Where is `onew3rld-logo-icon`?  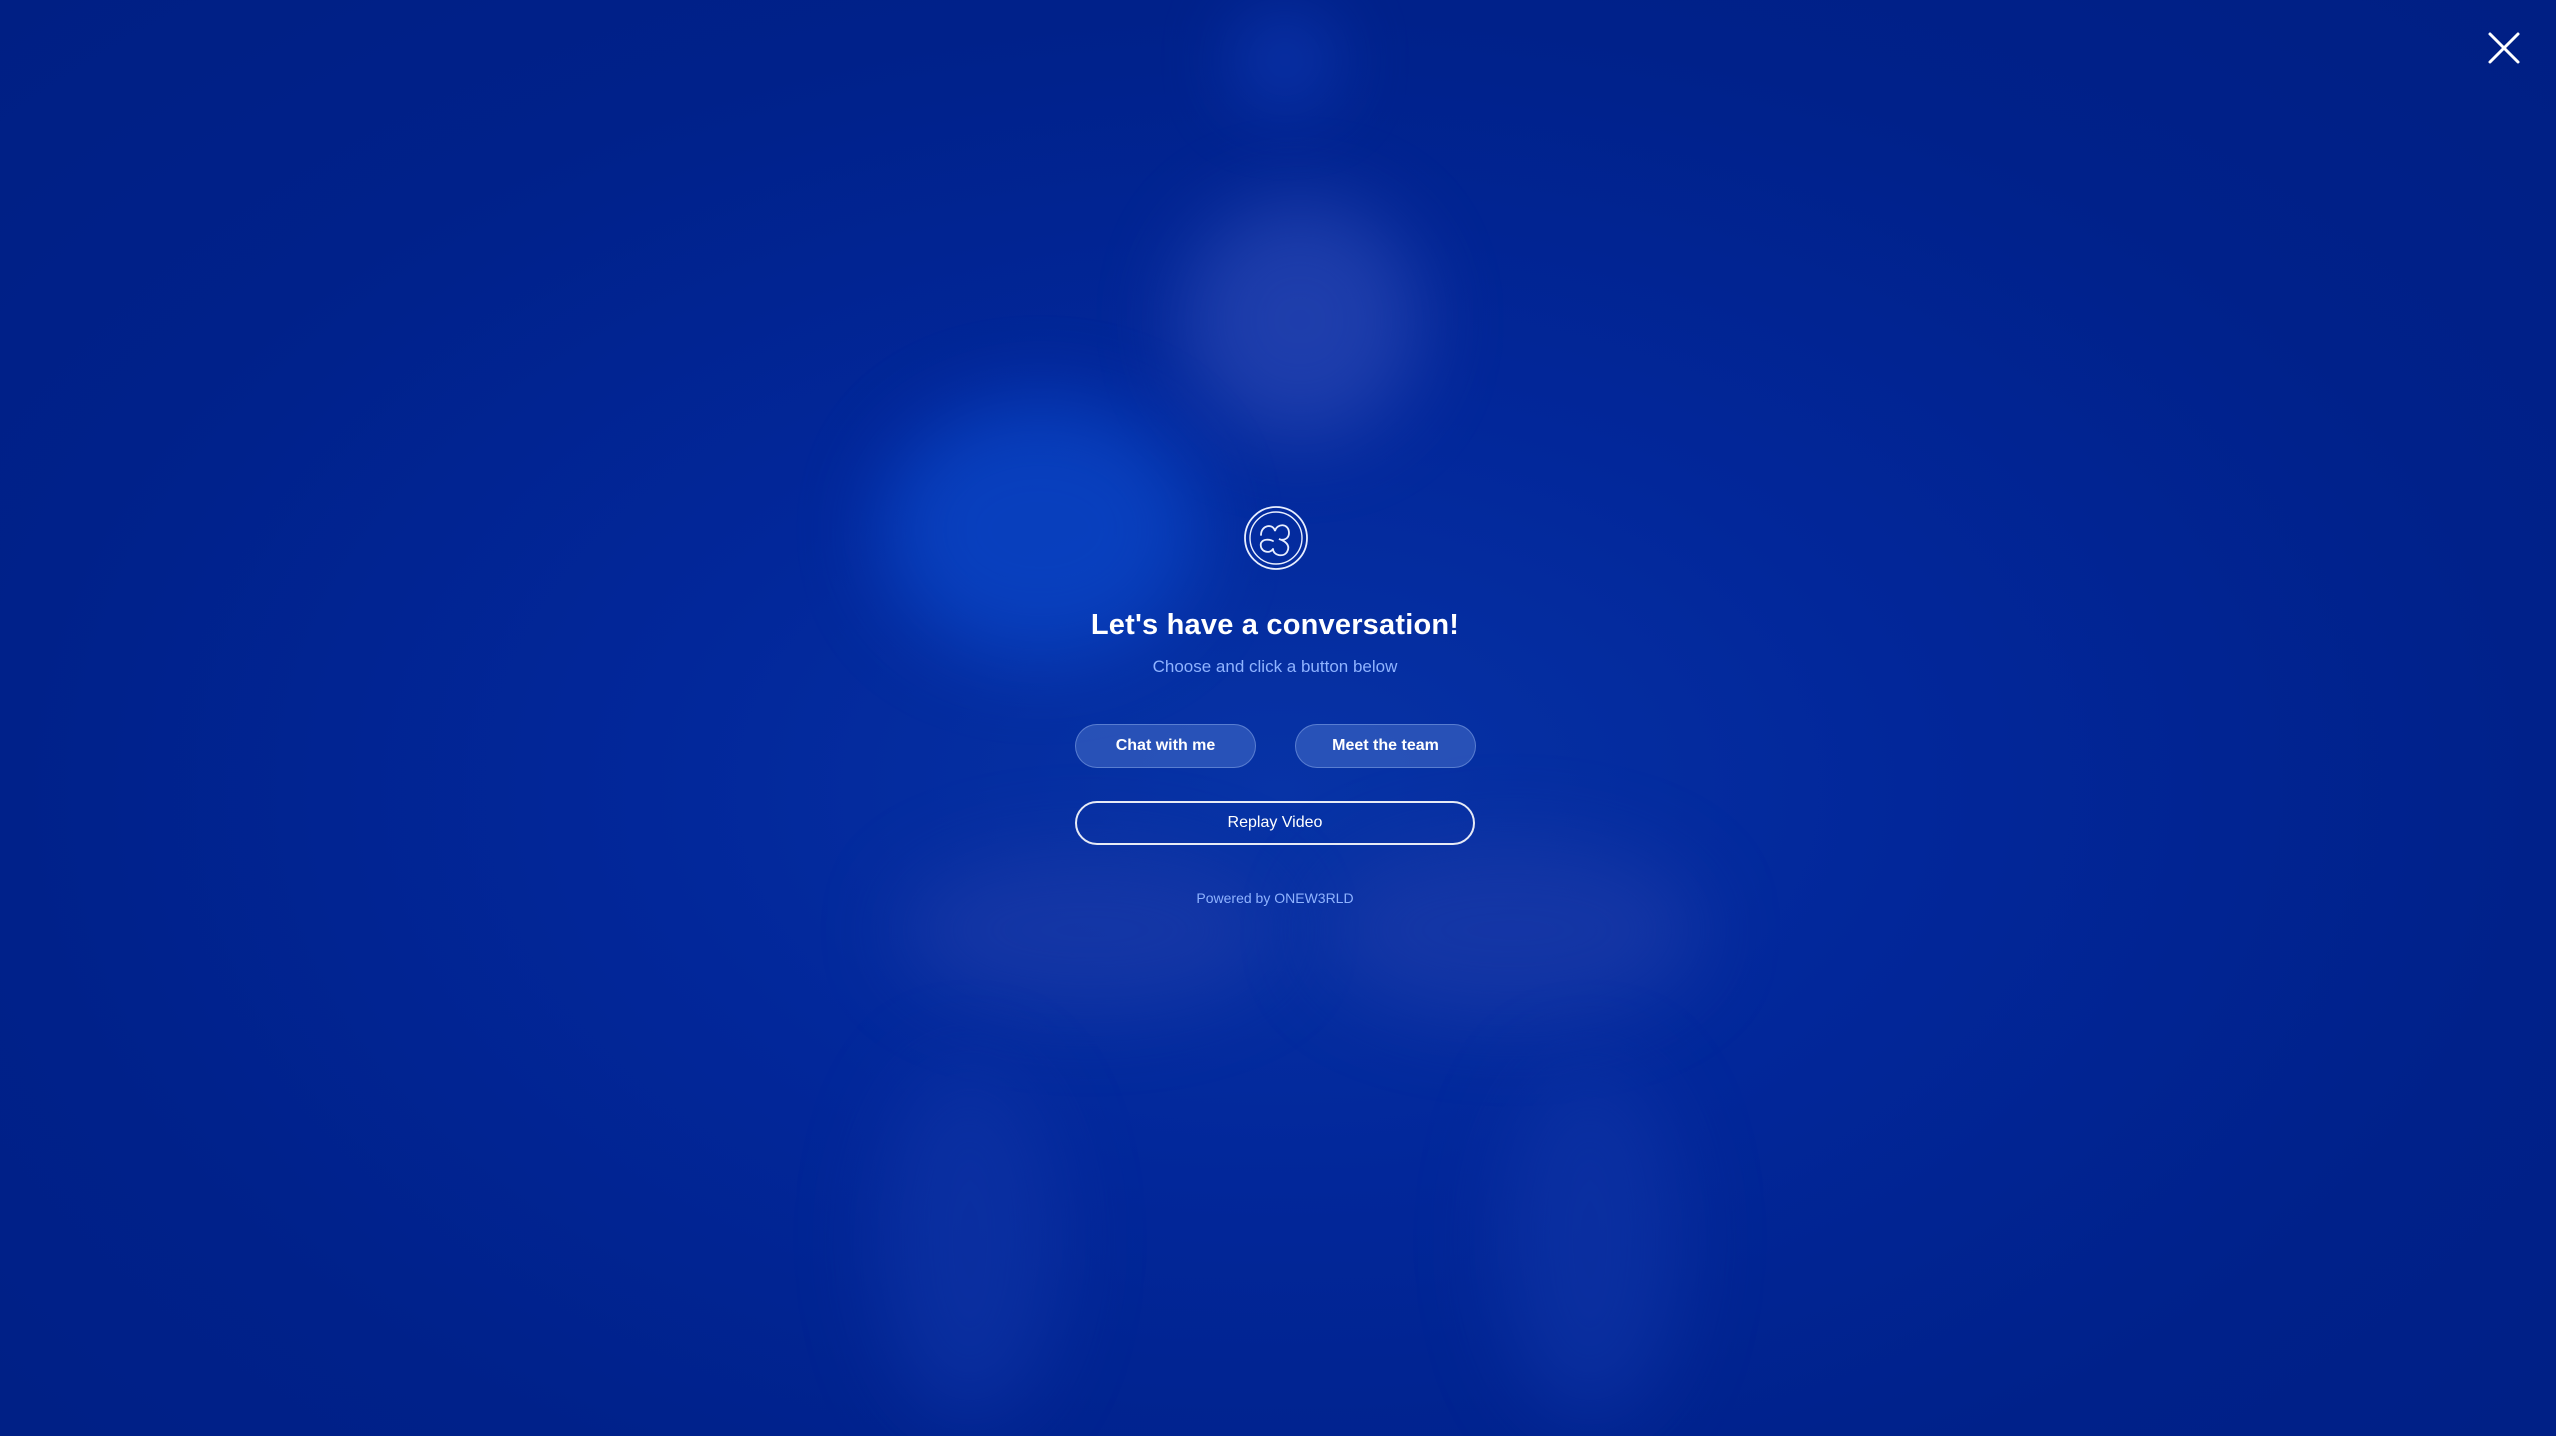 onew3rld-logo-icon is located at coordinates (1276, 538).